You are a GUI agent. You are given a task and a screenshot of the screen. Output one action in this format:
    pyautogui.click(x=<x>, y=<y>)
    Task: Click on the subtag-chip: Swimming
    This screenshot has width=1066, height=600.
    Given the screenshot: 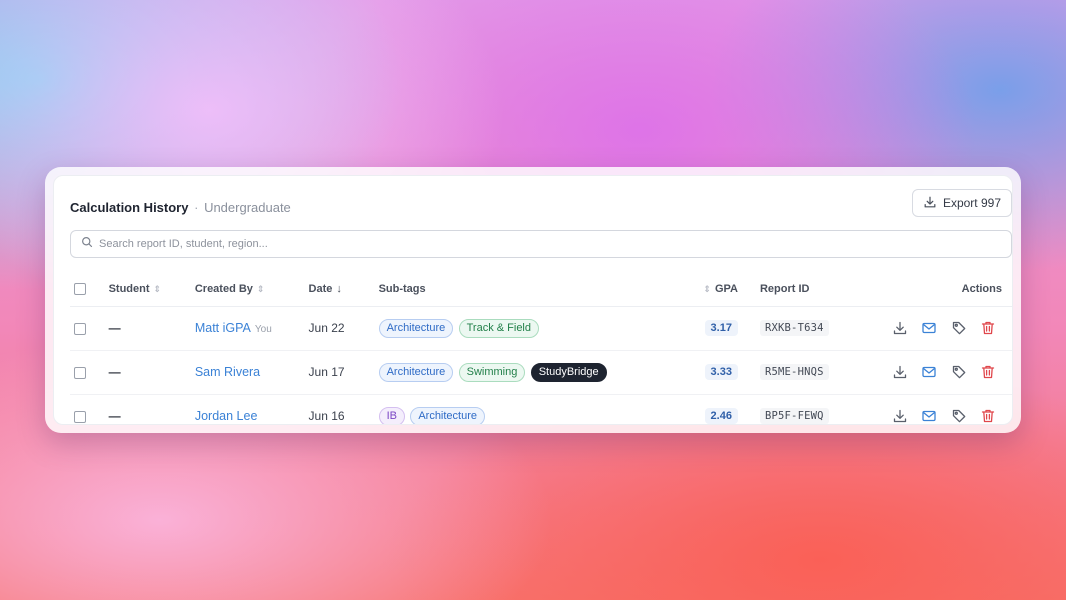 What is the action you would take?
    pyautogui.click(x=492, y=372)
    